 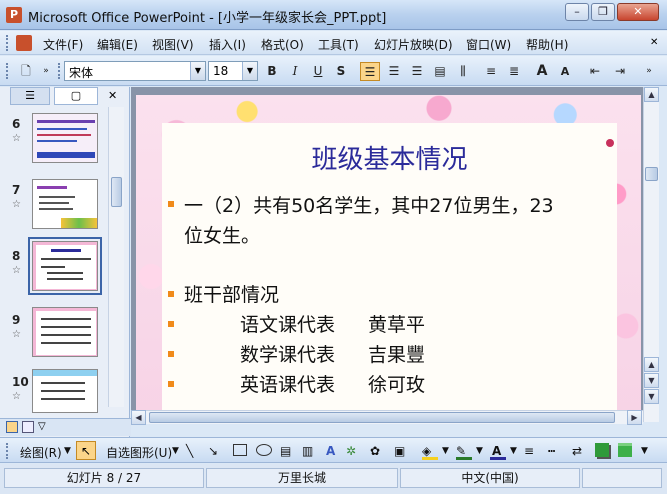 I want to click on close-panel-icon: ✕, so click(x=112, y=95).